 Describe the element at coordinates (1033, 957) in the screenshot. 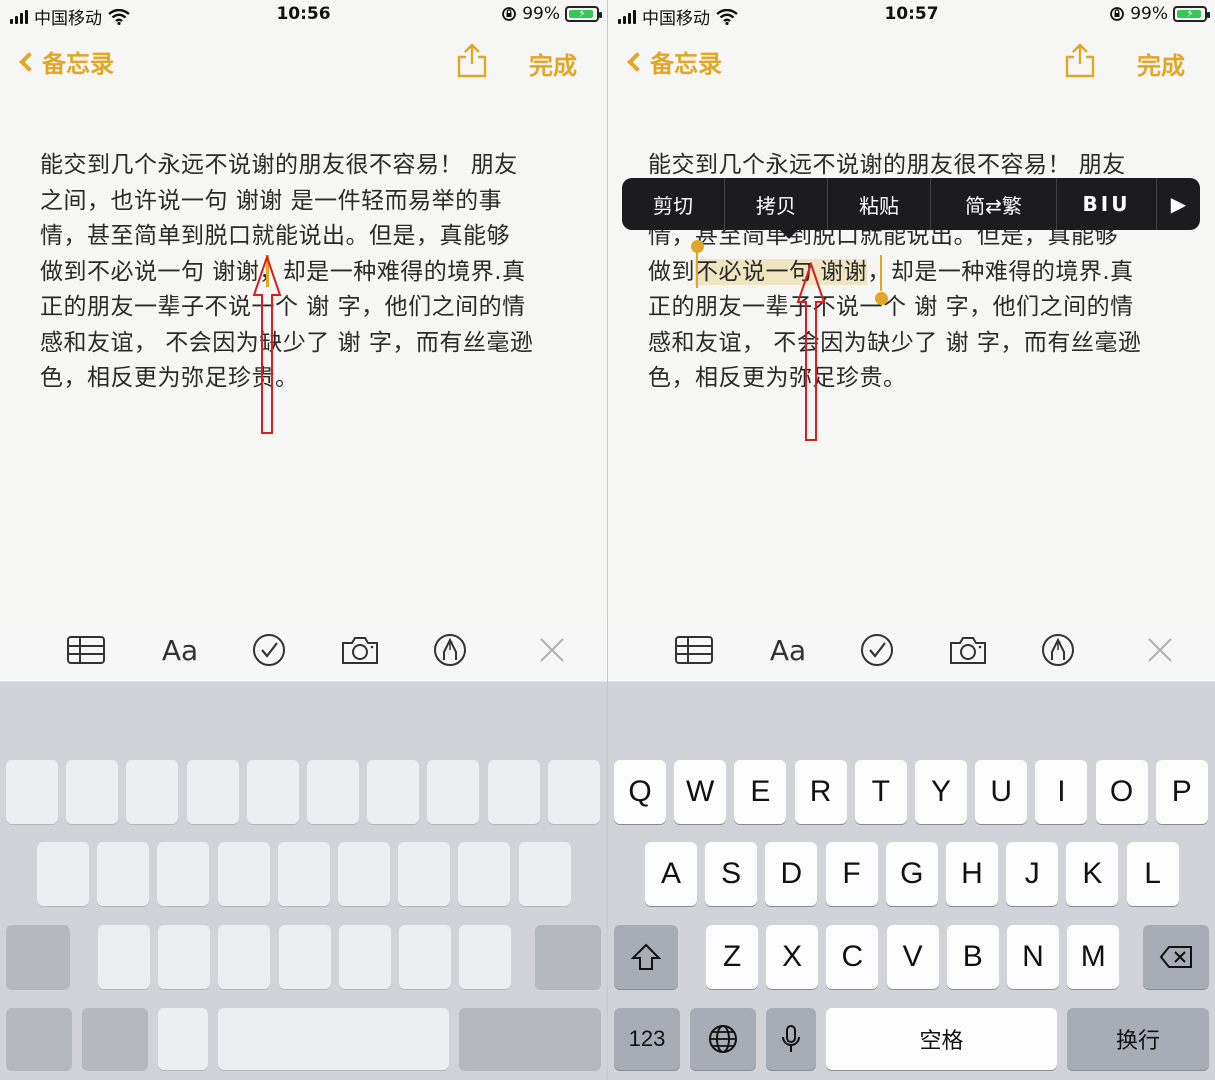

I see `key-n: N` at that location.